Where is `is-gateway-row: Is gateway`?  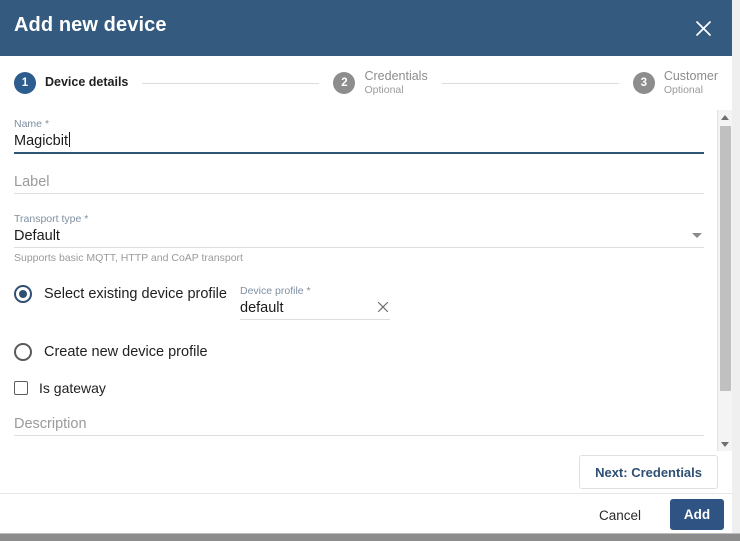
is-gateway-row: Is gateway is located at coordinates (359, 388).